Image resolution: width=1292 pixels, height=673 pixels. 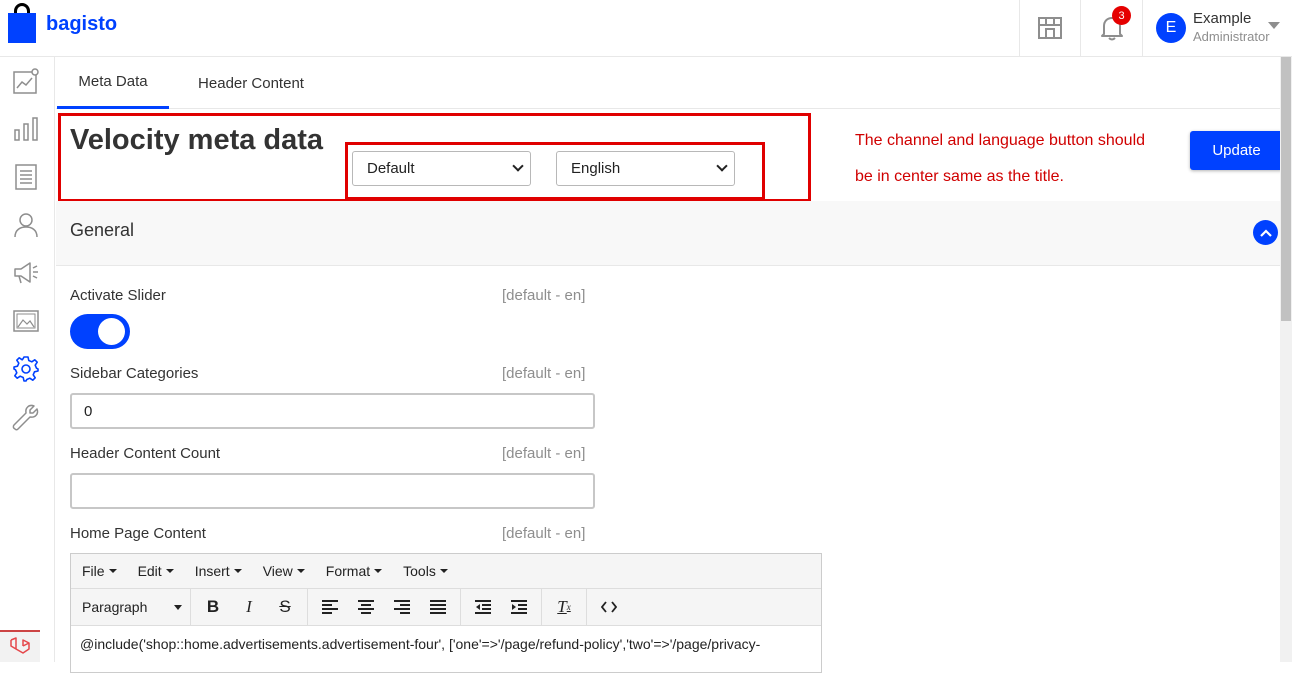 I want to click on annotation-text-line1: The channel and language button should, so click(x=1000, y=140).